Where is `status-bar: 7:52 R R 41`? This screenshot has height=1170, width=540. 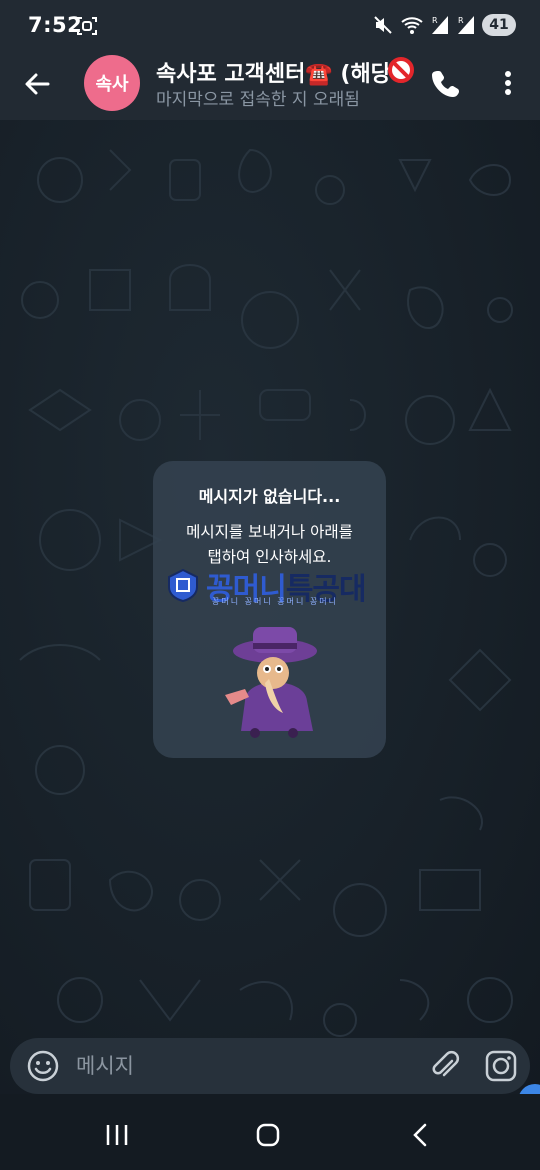
status-bar: 7:52 R R 41 is located at coordinates (270, 27).